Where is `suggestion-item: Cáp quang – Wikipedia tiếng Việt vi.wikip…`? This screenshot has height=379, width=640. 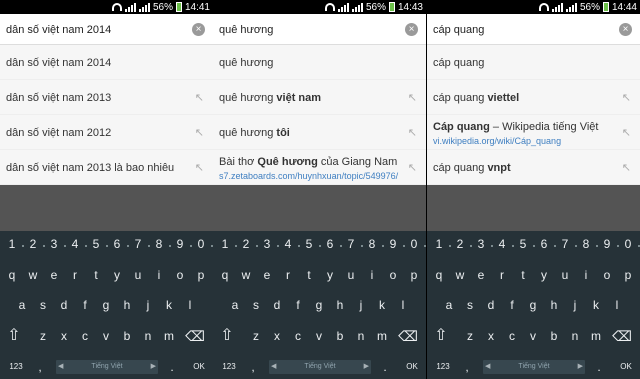
suggestion-item: Cáp quang – Wikipedia tiếng Việt vi.wikip… is located at coordinates (533, 132).